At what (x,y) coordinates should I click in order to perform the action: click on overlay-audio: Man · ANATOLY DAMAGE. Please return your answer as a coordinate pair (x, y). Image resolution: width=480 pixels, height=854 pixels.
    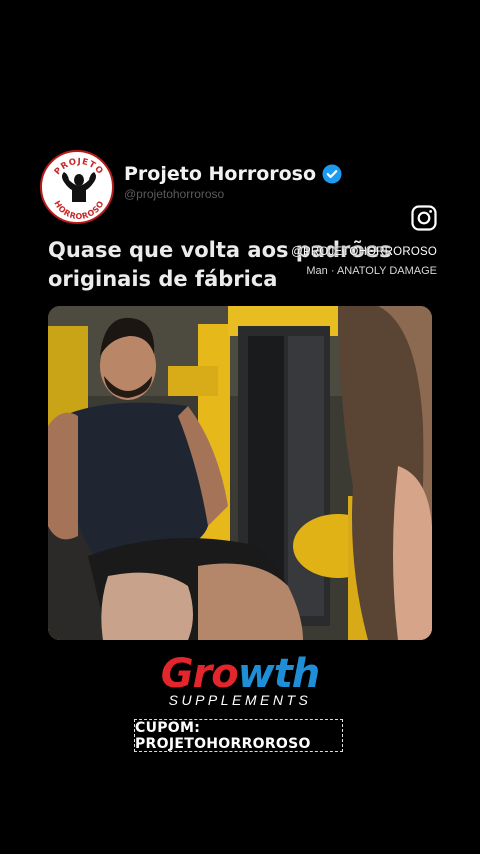
    Looking at the image, I should click on (371, 271).